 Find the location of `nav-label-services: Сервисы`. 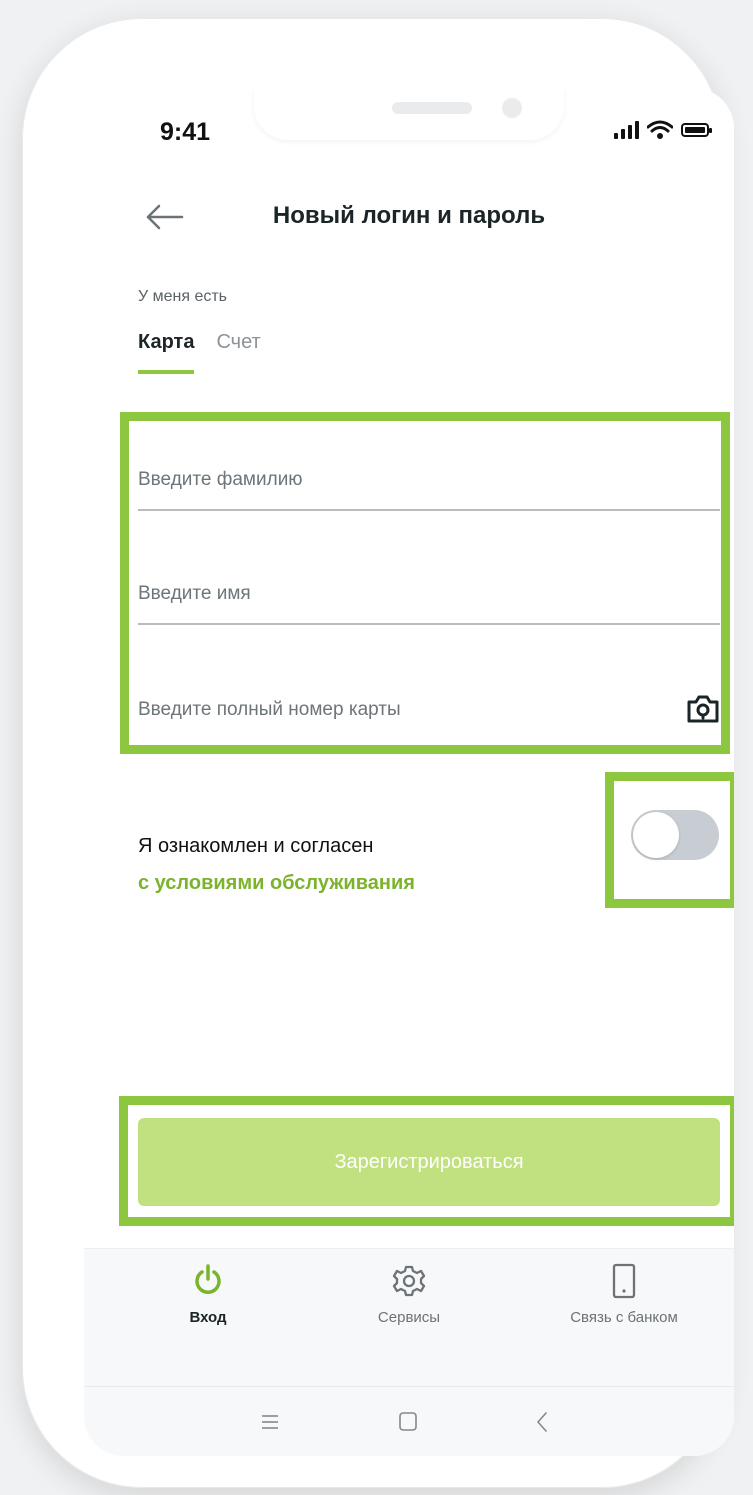

nav-label-services: Сервисы is located at coordinates (409, 1317).